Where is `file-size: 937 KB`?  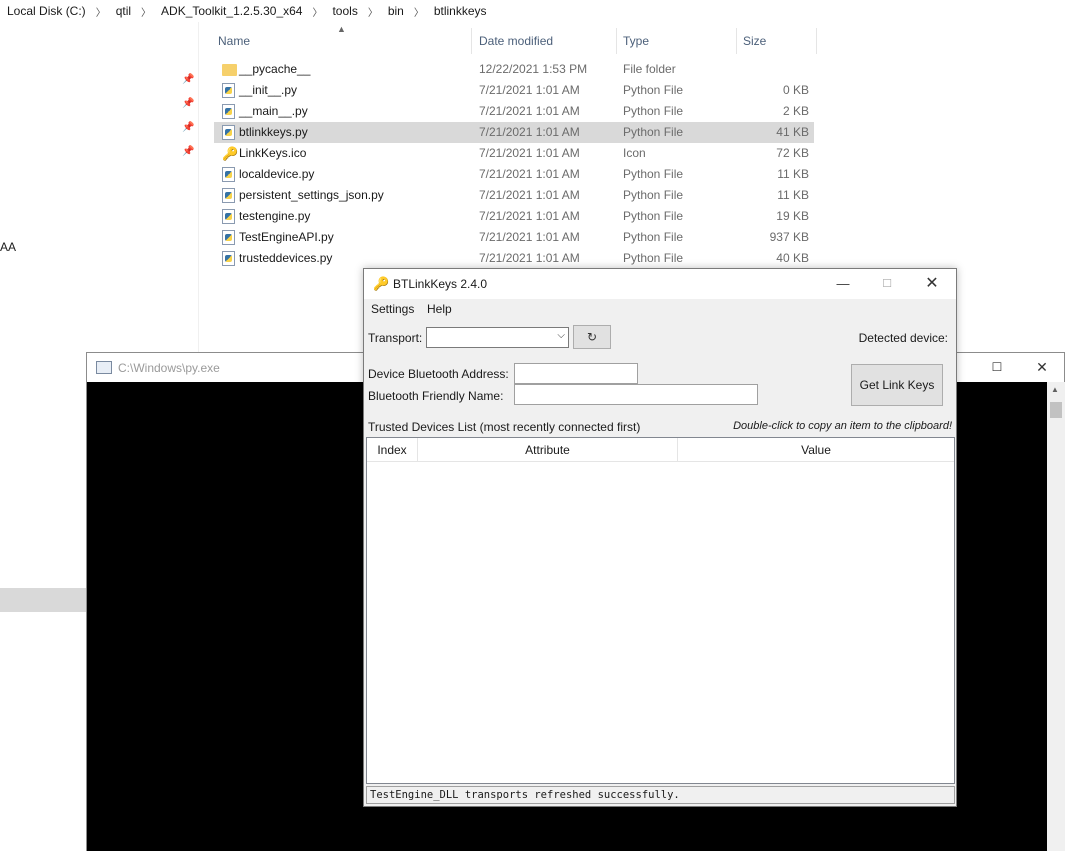 file-size: 937 KB is located at coordinates (789, 237).